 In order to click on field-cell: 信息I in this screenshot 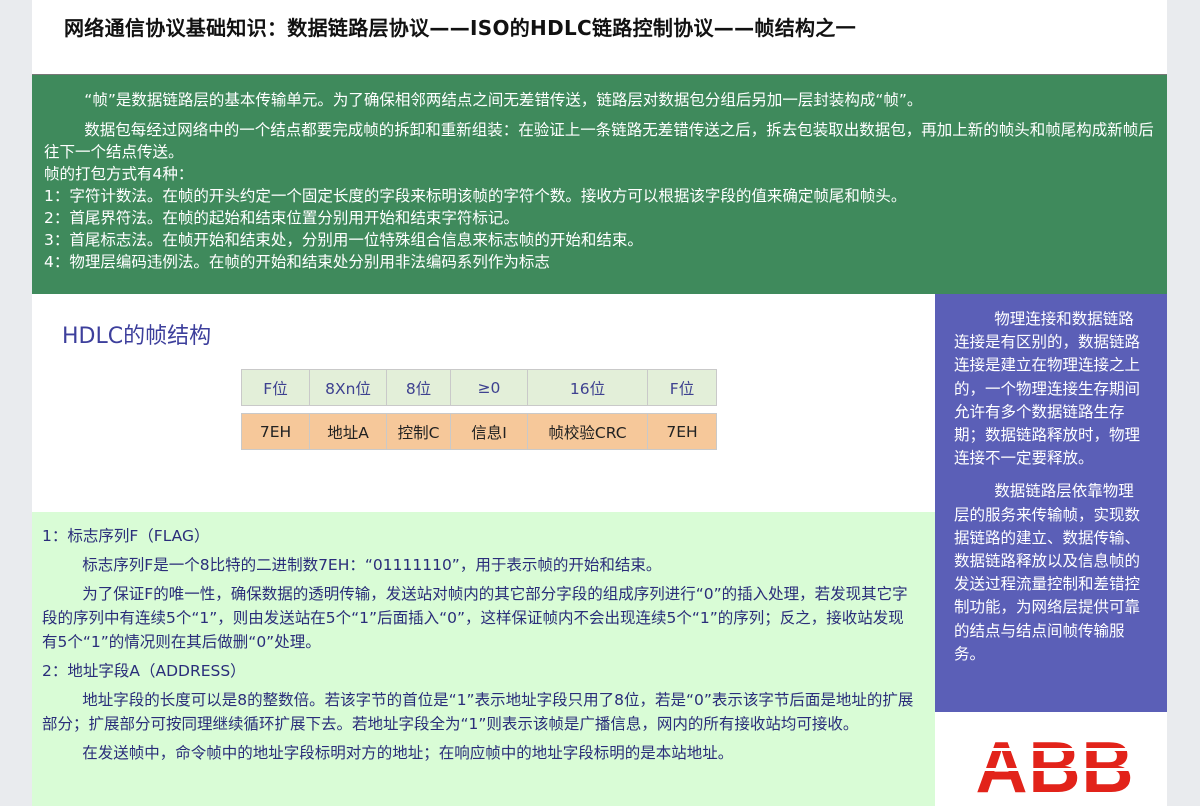, I will do `click(489, 431)`.